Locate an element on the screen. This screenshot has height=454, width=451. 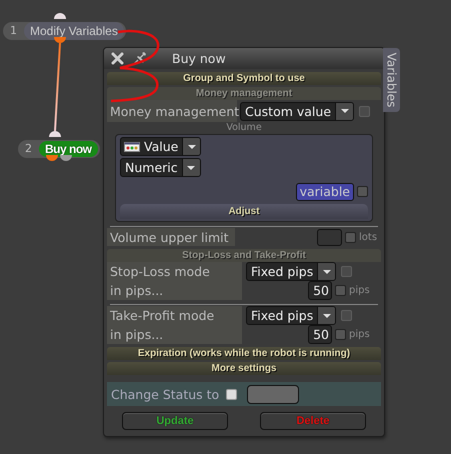
card-icon is located at coordinates (132, 147).